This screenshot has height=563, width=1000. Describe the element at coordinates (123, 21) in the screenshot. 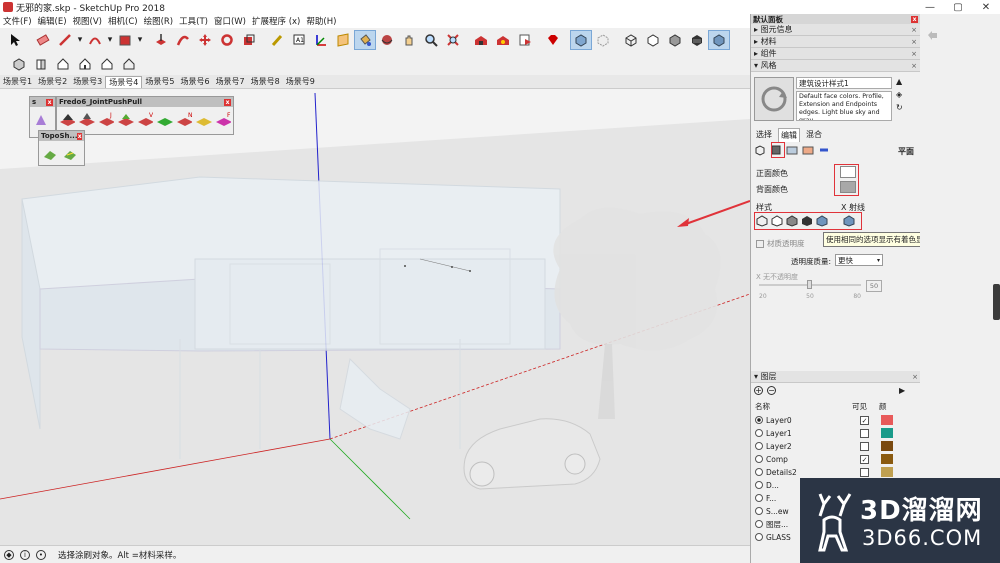

I see `menu-camera: 相机(C)` at that location.